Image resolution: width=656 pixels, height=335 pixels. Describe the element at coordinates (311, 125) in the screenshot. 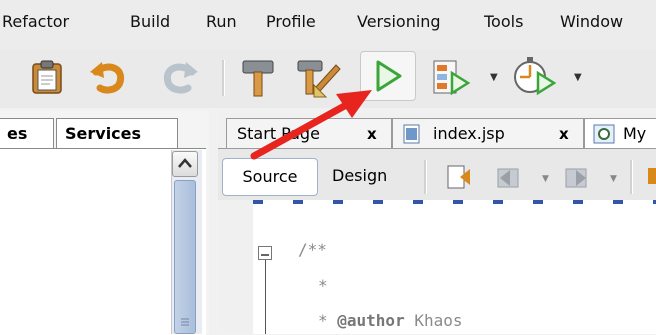

I see `annotation-arrow` at that location.